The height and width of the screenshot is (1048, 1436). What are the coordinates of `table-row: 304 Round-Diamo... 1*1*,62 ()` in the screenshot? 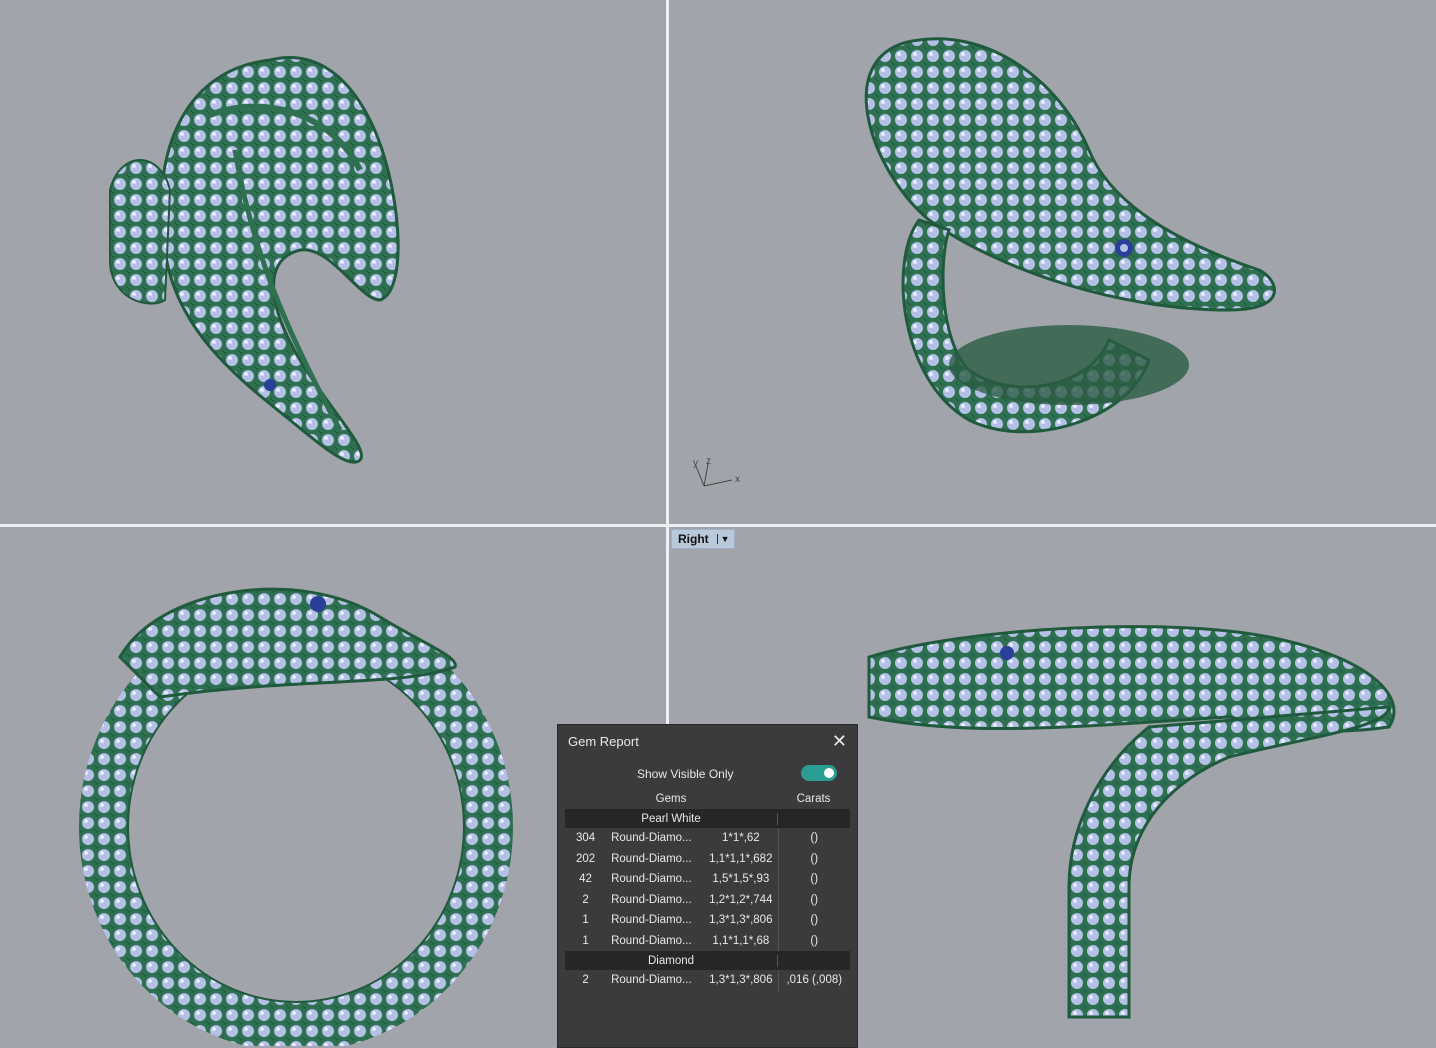 It's located at (707, 838).